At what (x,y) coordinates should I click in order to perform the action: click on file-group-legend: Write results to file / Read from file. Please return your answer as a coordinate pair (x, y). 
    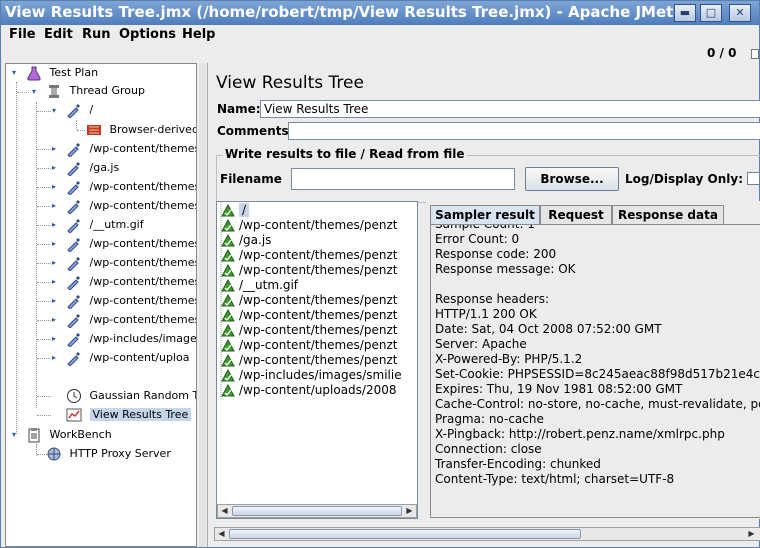
    Looking at the image, I should click on (345, 154).